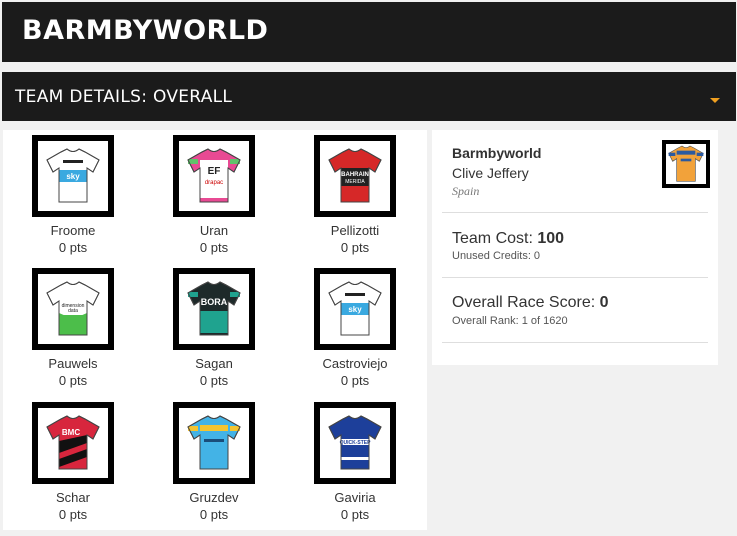  What do you see at coordinates (369, 32) in the screenshot?
I see `title-bar: BARMBYWORLD` at bounding box center [369, 32].